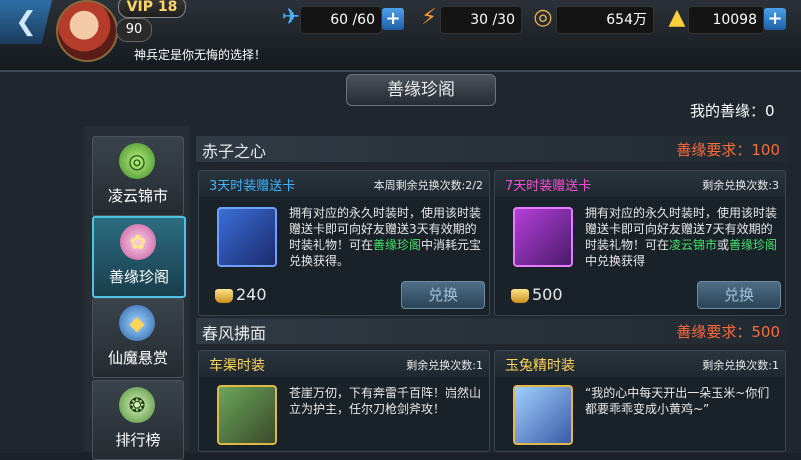  I want to click on section-header: 春风拂面 善缘要求：500, so click(492, 331).